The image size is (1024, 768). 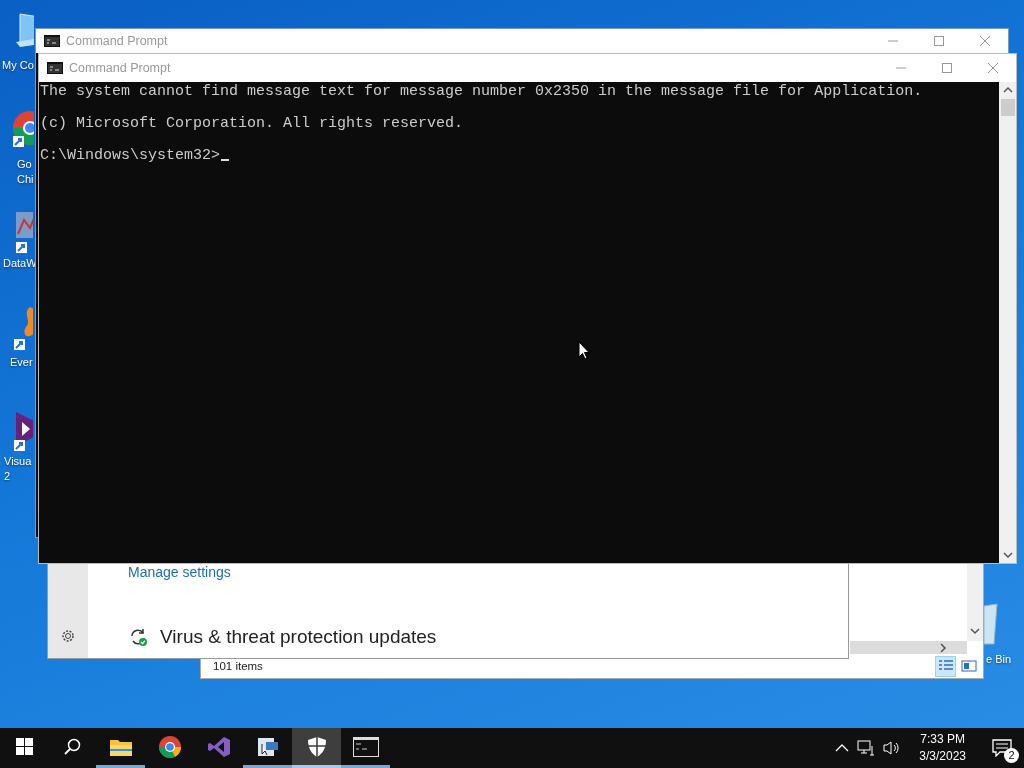 I want to click on desktop-icon-label: DataW, so click(x=20, y=263).